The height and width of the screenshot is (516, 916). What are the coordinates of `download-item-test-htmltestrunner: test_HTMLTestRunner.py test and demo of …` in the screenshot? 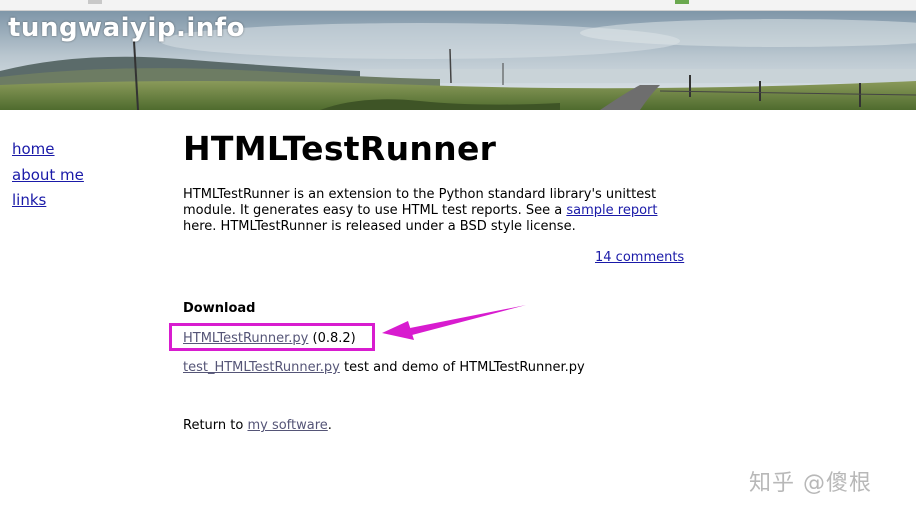 It's located at (384, 367).